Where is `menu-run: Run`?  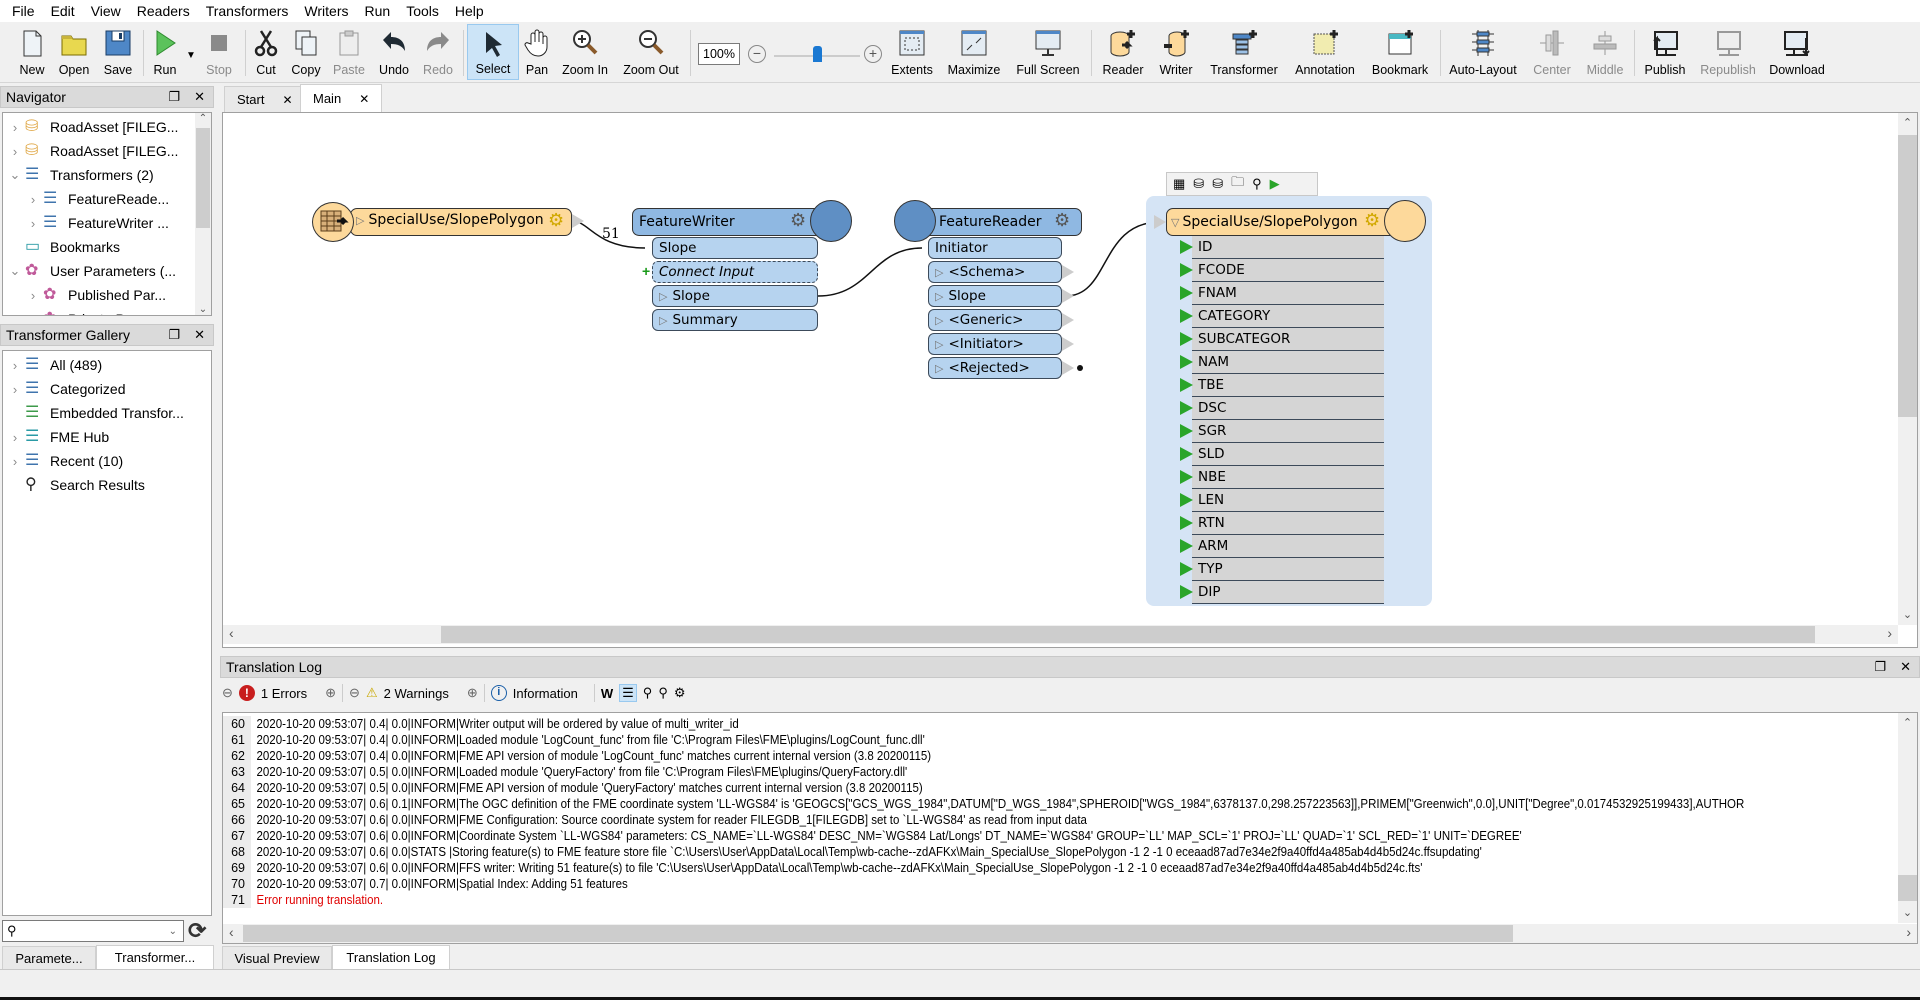 menu-run: Run is located at coordinates (378, 11).